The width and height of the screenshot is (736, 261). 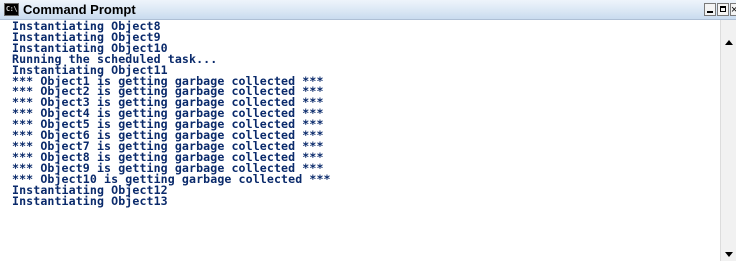 I want to click on maximize-button, so click(x=723, y=9).